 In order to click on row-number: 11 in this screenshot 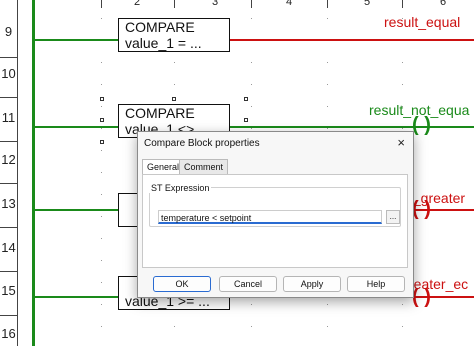, I will do `click(8, 117)`.